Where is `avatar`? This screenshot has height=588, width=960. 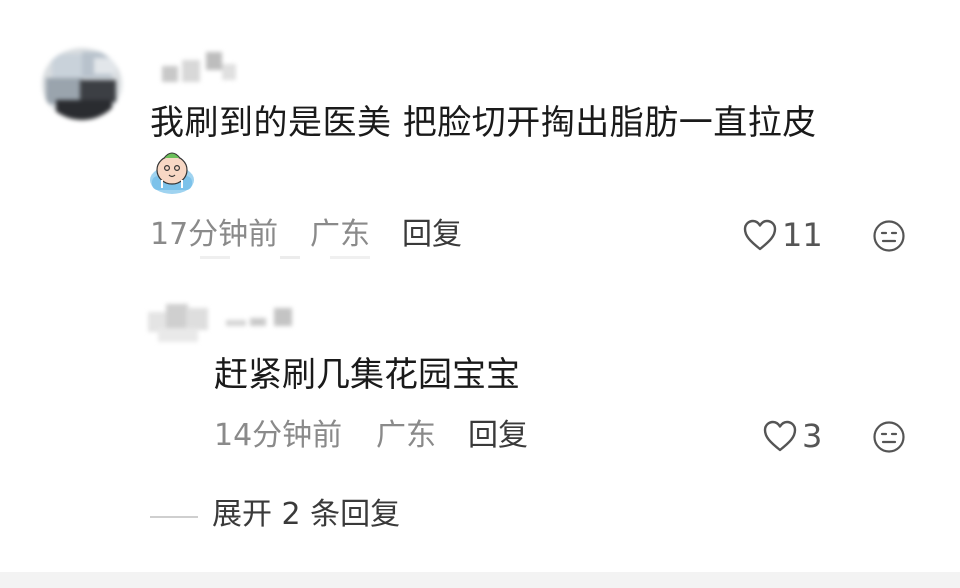
avatar is located at coordinates (82, 84).